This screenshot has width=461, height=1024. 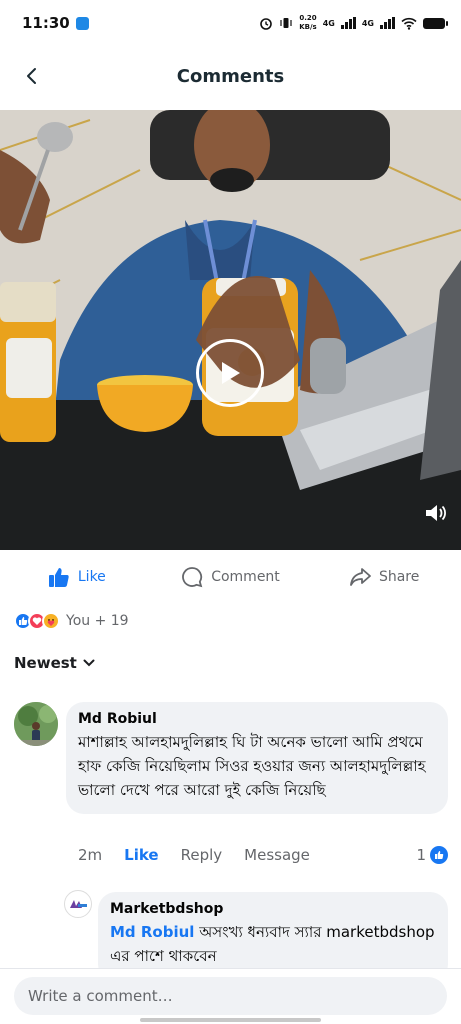 I want to click on wifi-icon, so click(x=409, y=23).